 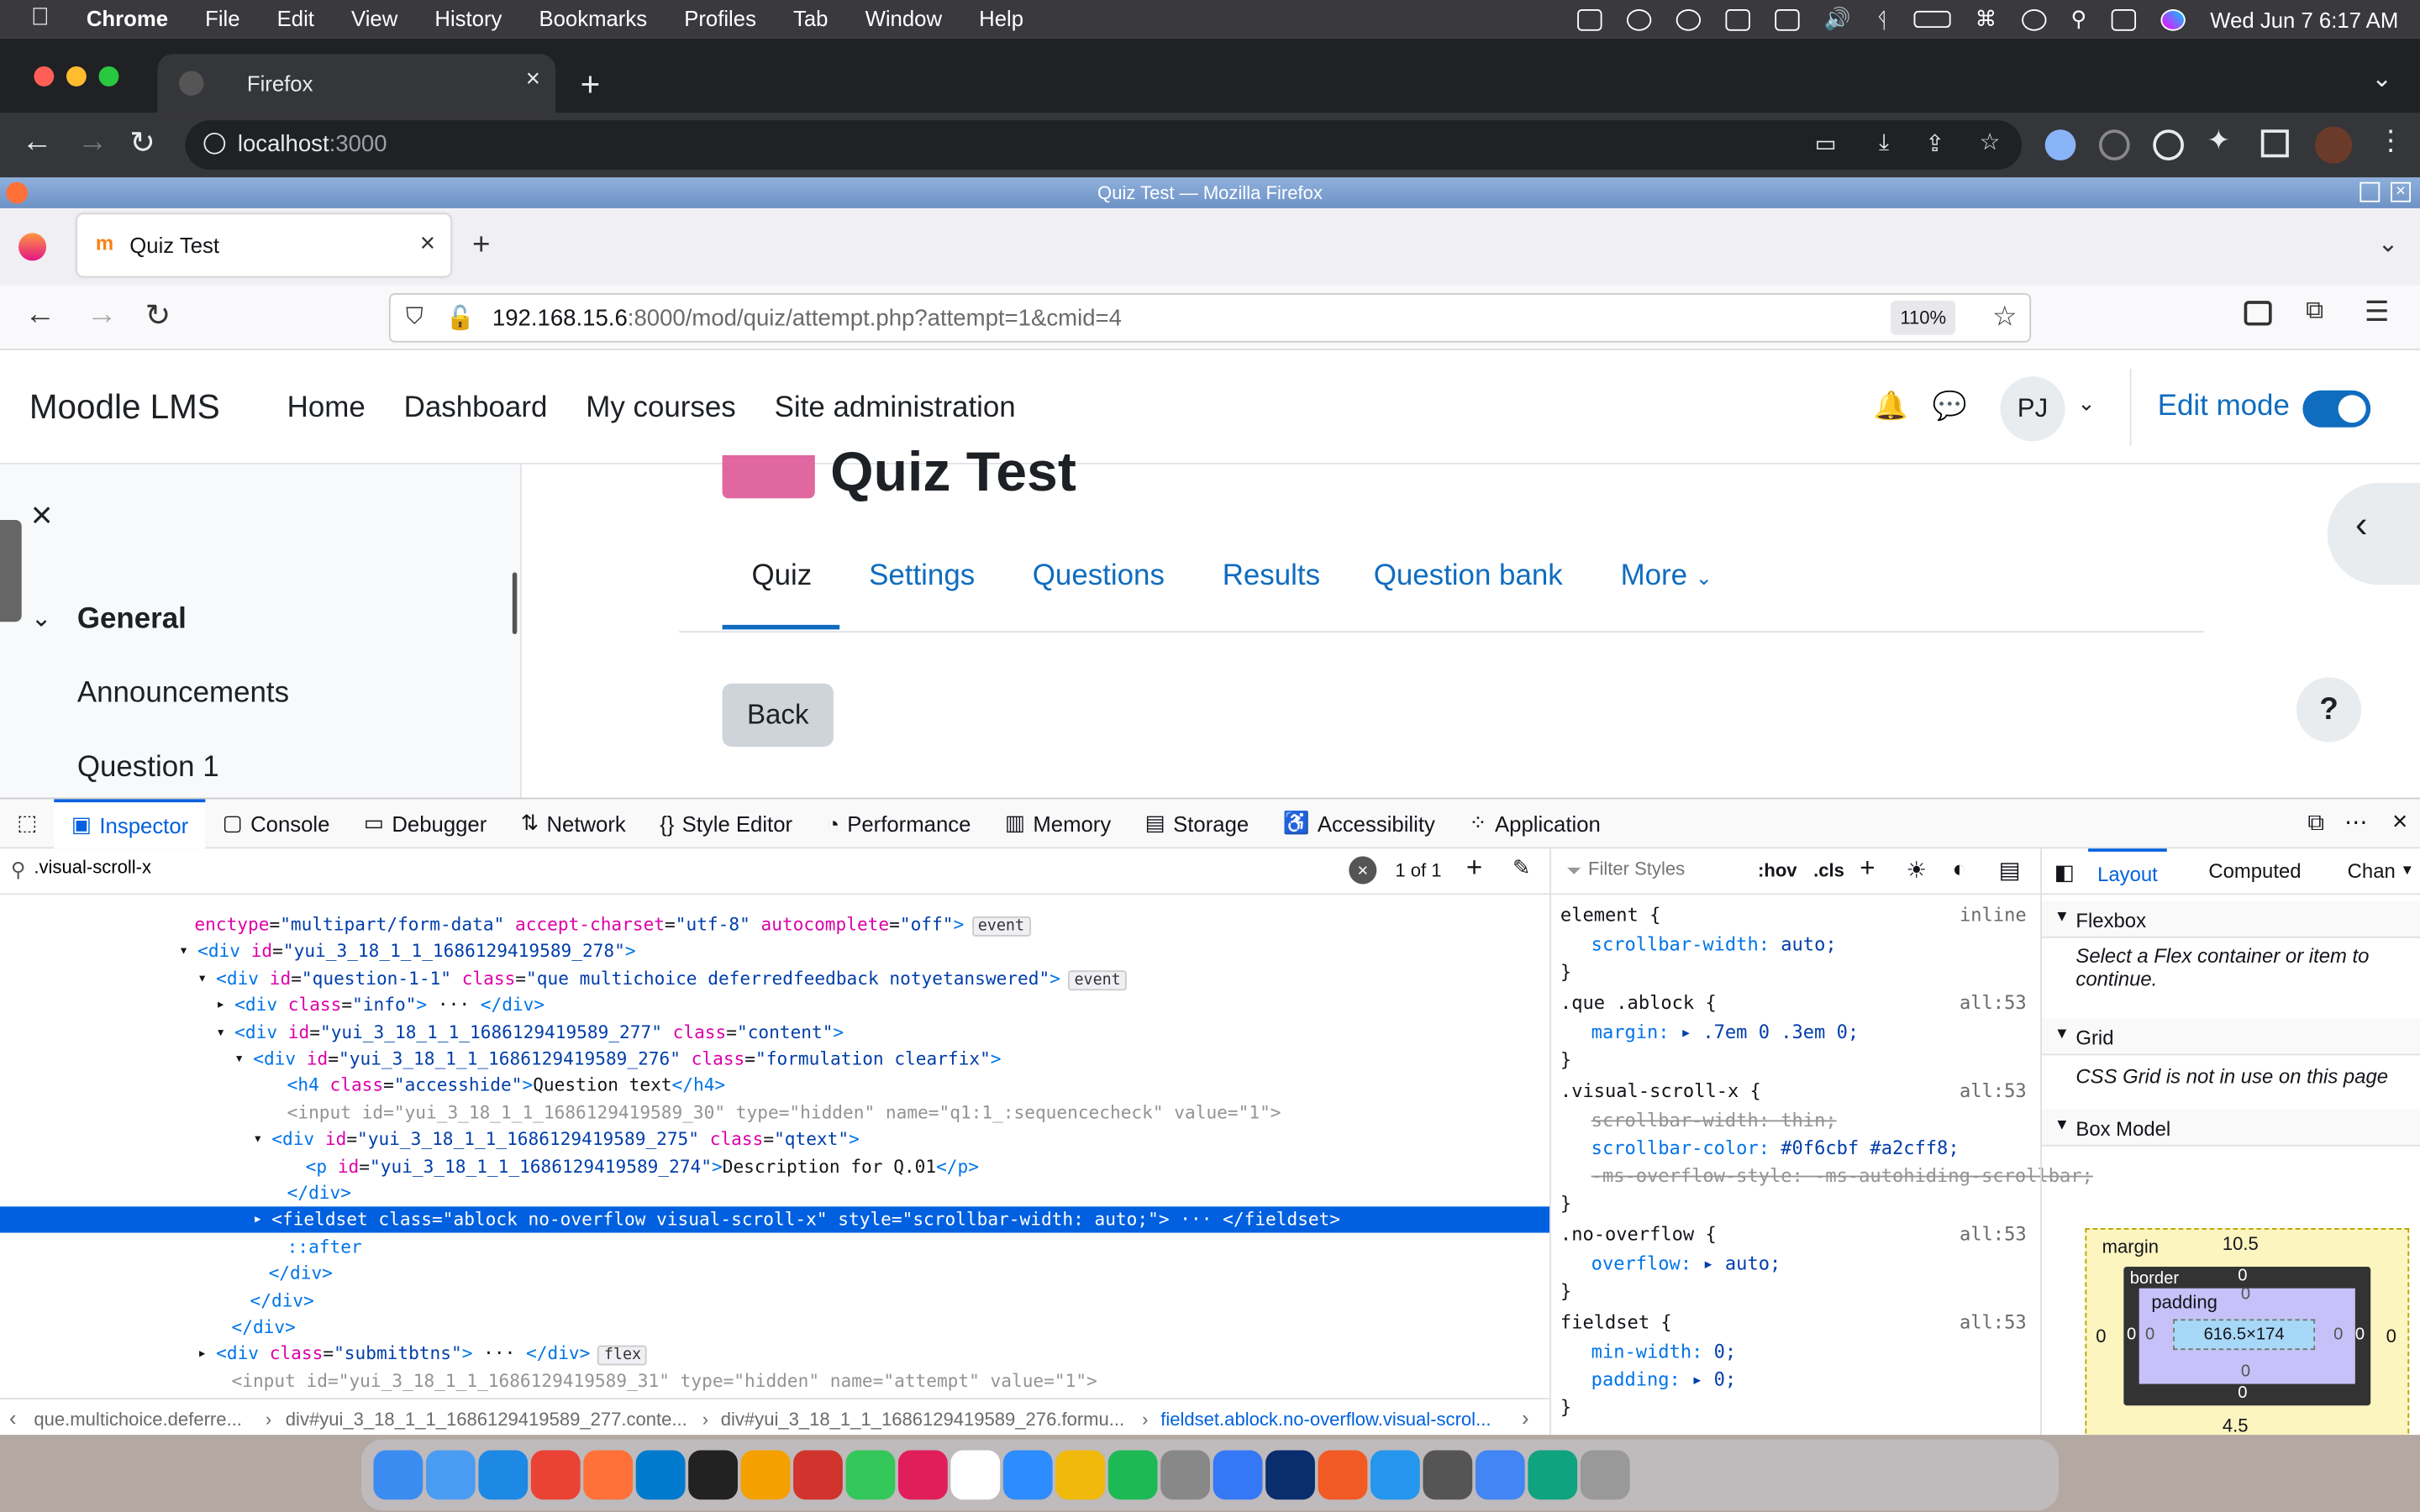 I want to click on menu-profiles: Profiles, so click(x=720, y=18).